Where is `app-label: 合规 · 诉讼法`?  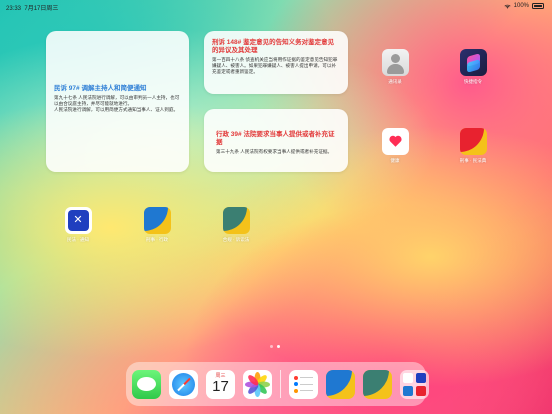 app-label: 合规 · 诉讼法 is located at coordinates (236, 239).